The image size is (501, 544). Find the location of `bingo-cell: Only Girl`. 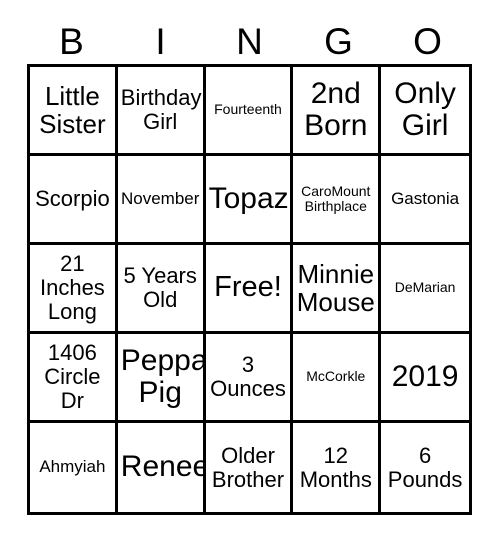

bingo-cell: Only Girl is located at coordinates (425, 111).